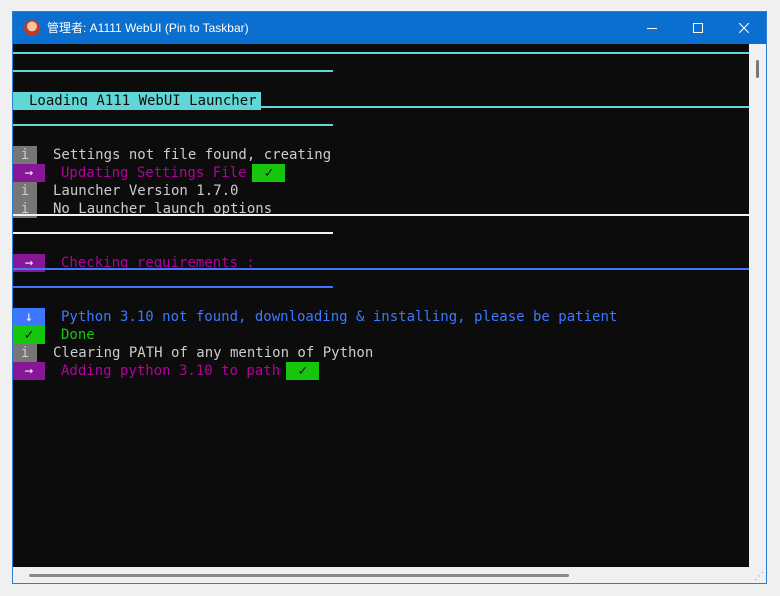 The width and height of the screenshot is (780, 596). I want to click on log-text: Launcher Version 1.7.0, so click(146, 191).